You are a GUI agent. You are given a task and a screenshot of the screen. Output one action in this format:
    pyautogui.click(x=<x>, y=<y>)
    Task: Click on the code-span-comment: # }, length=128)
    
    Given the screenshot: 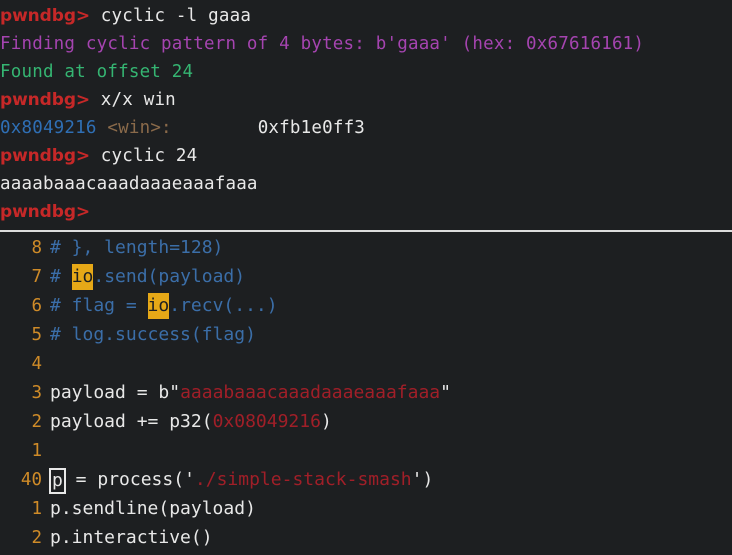 What is the action you would take?
    pyautogui.click(x=137, y=247)
    